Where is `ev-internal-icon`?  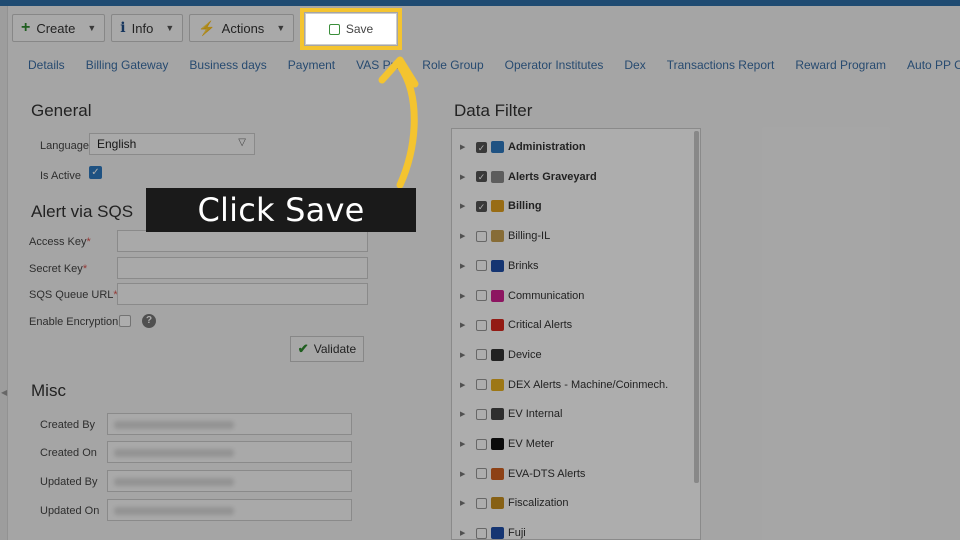 ev-internal-icon is located at coordinates (497, 414).